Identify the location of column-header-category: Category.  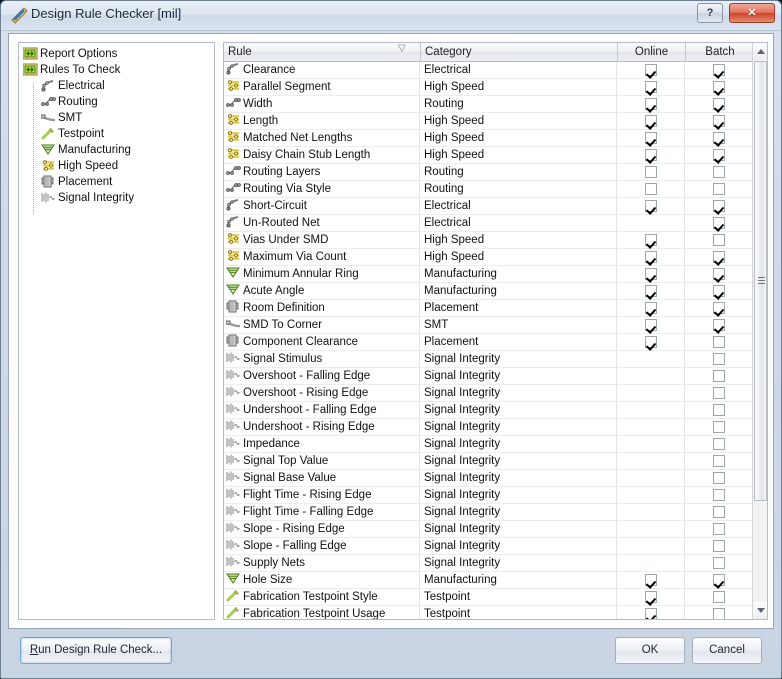
(519, 52).